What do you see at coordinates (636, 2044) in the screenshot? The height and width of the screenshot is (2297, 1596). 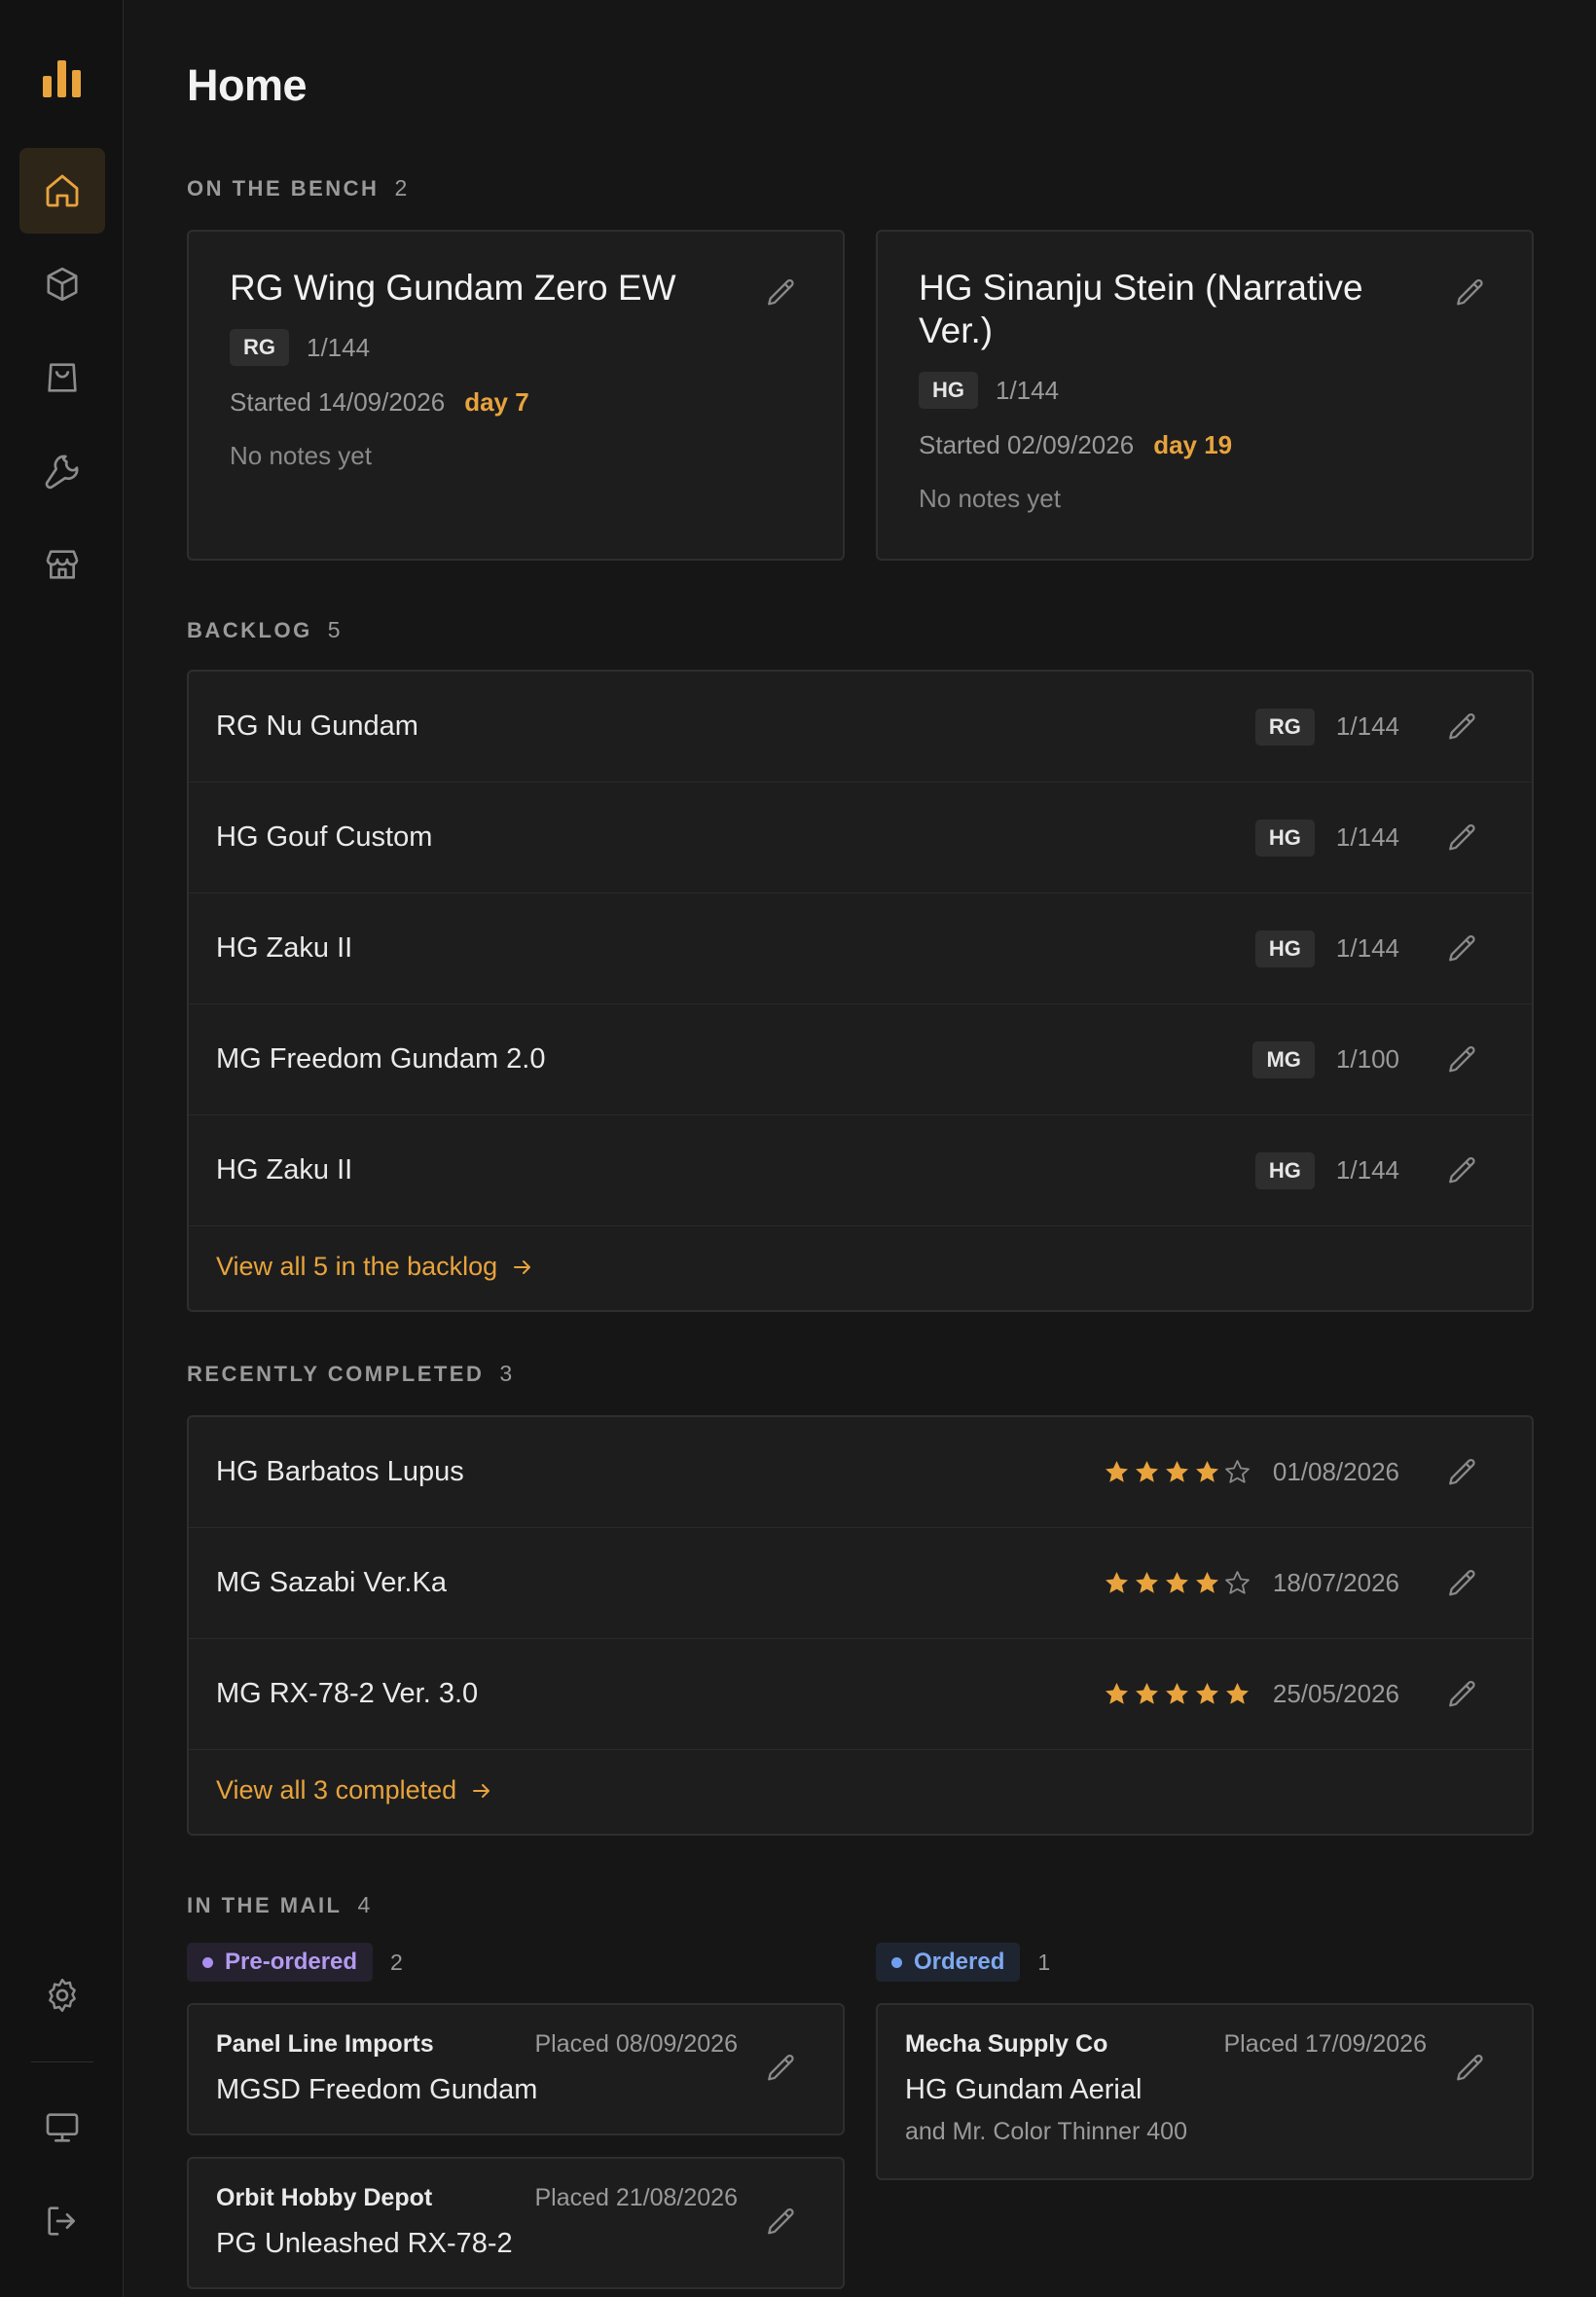 I see `placed-date: Placed 08/09/2026` at bounding box center [636, 2044].